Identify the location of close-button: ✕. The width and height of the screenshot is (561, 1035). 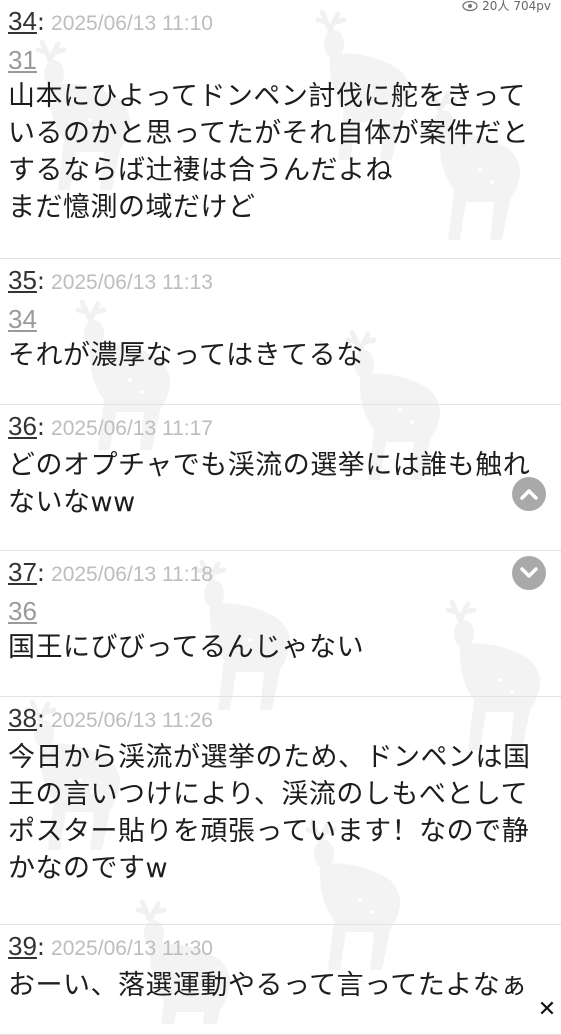
(547, 1009).